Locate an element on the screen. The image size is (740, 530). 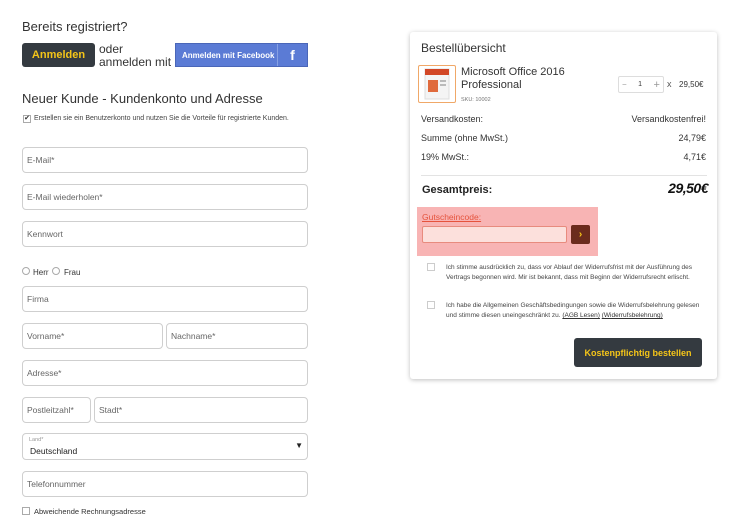
phone-field: Telefonnummer is located at coordinates (165, 484).